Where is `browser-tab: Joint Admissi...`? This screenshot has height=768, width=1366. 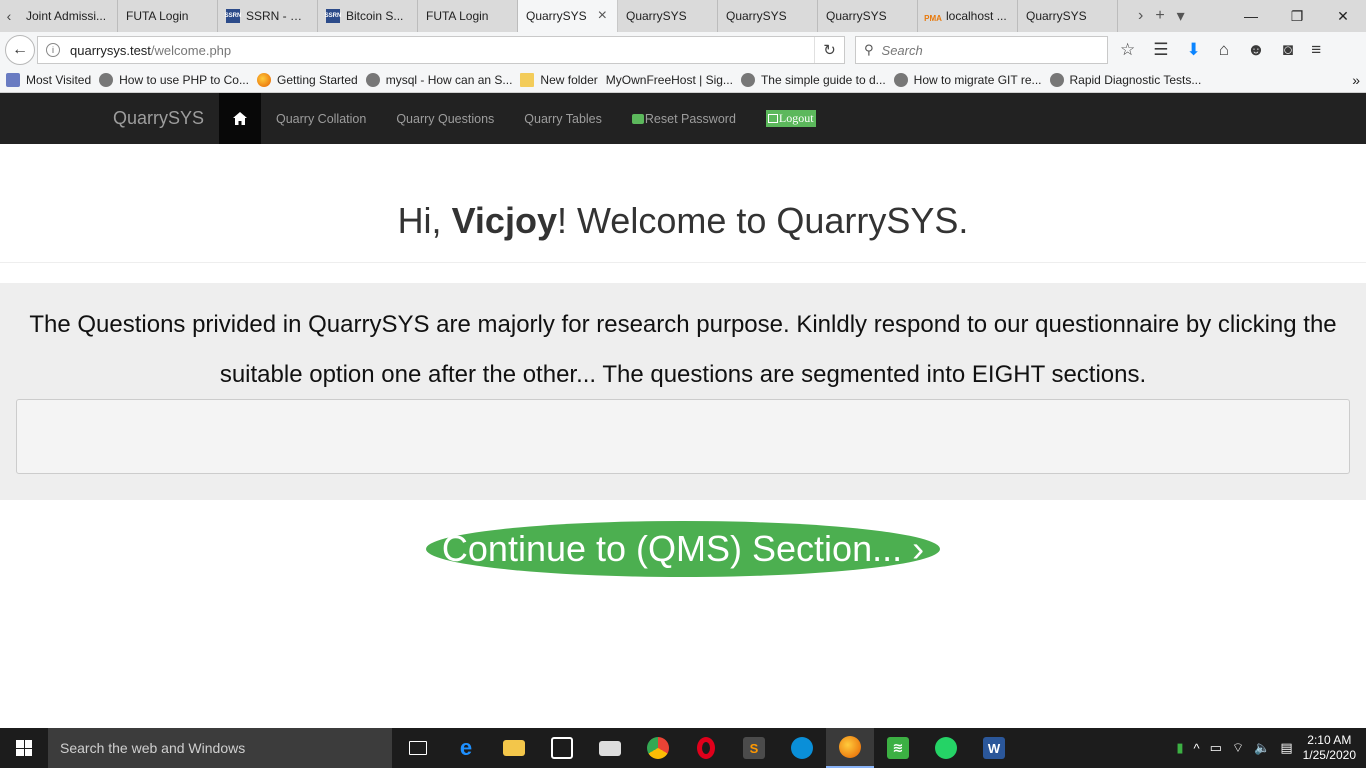 browser-tab: Joint Admissi... is located at coordinates (68, 16).